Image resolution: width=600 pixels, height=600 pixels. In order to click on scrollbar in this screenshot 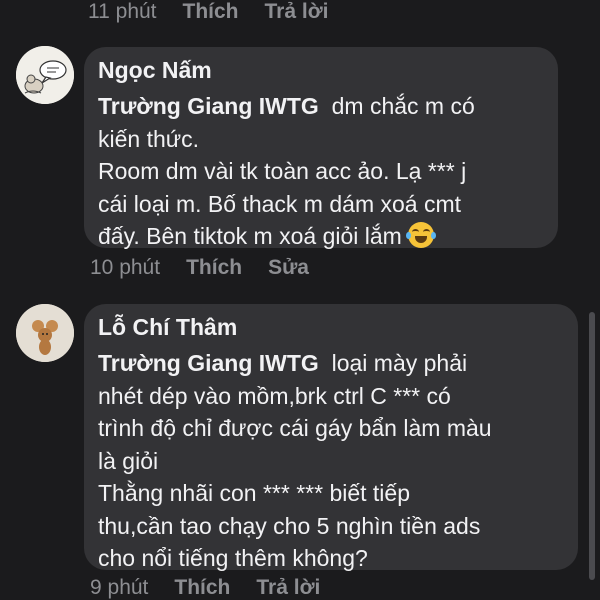, I will do `click(592, 446)`.